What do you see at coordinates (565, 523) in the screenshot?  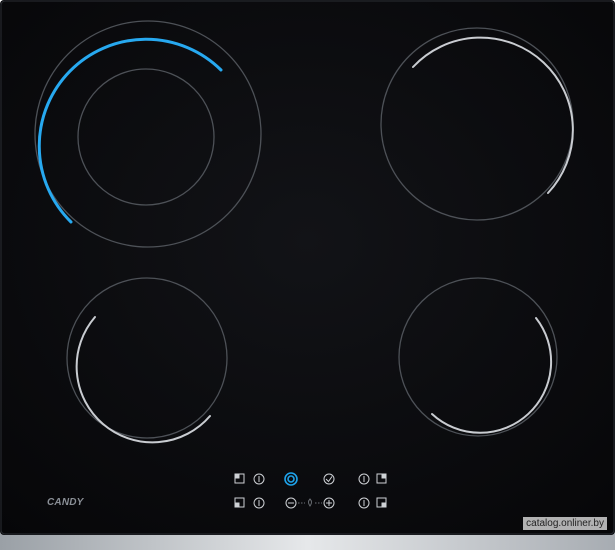 I see `watermark-text: catalog.onliner.by` at bounding box center [565, 523].